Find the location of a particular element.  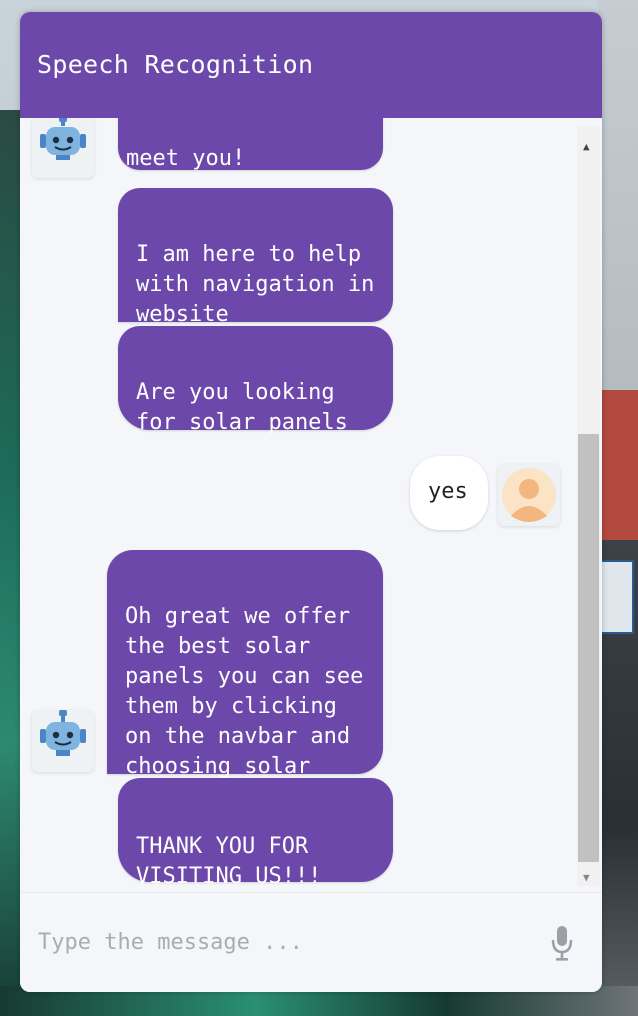

user-message-text: yes is located at coordinates (448, 491).